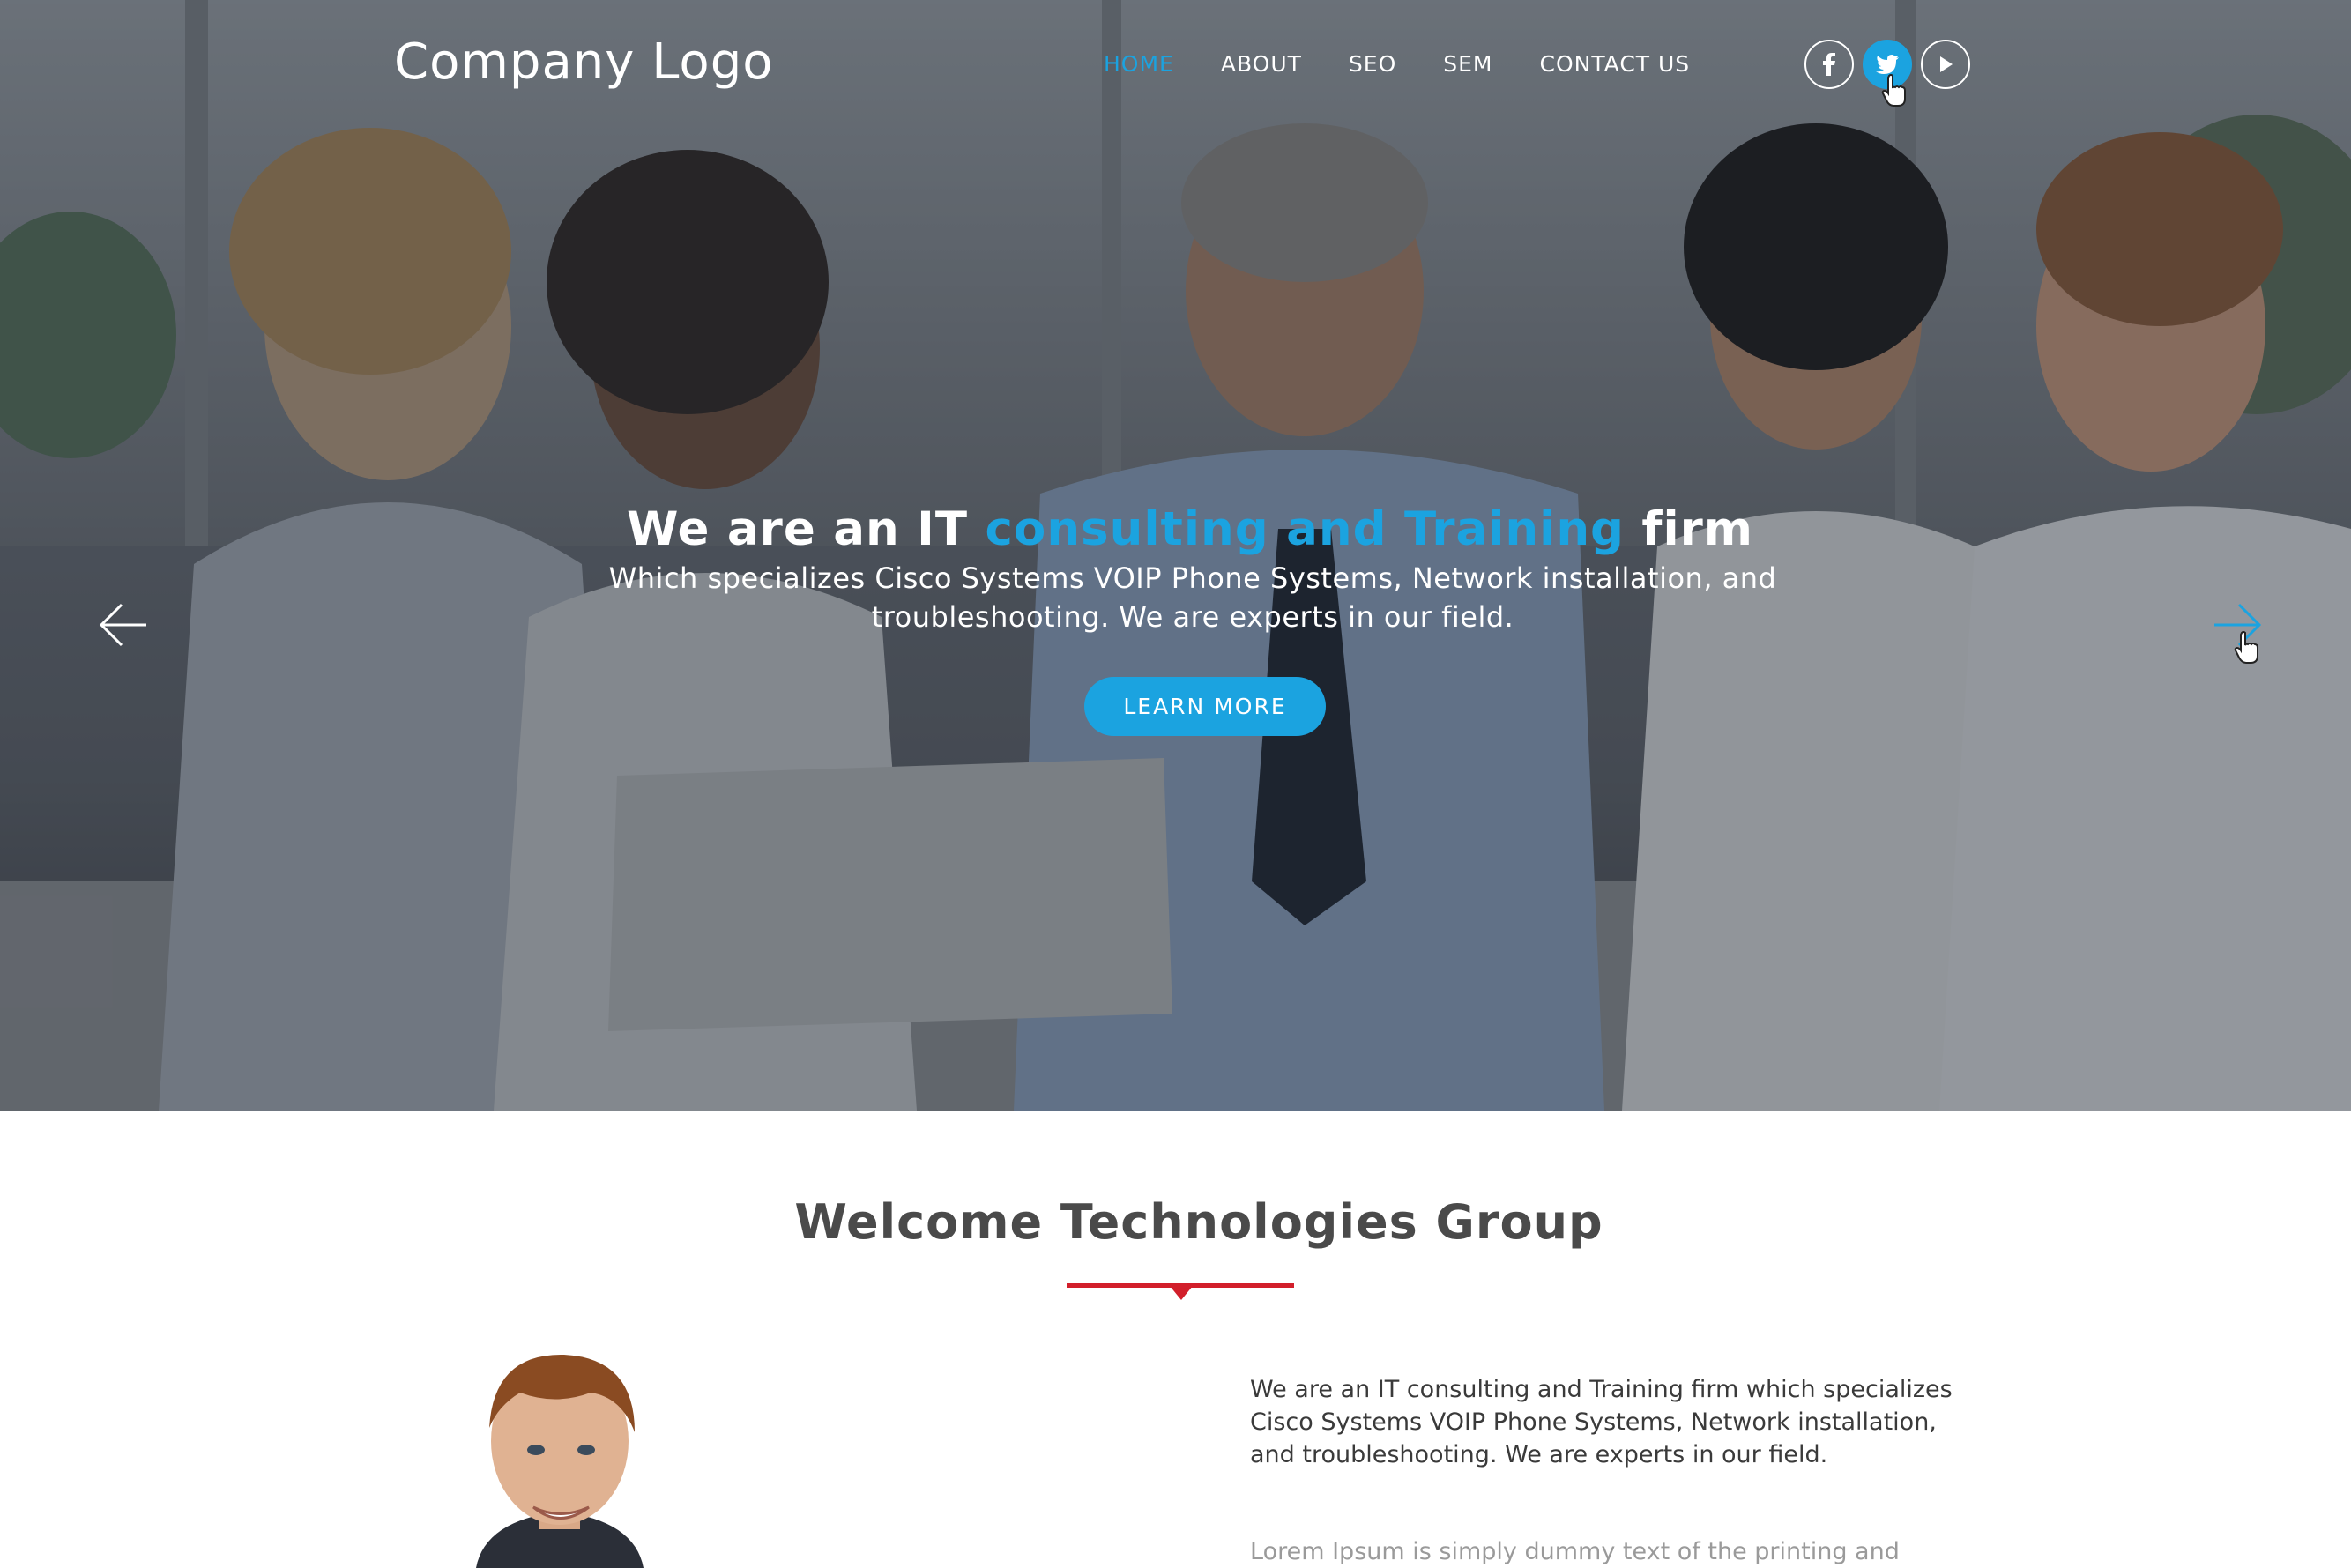  I want to click on hero-title-accent: consulting and Training, so click(1305, 529).